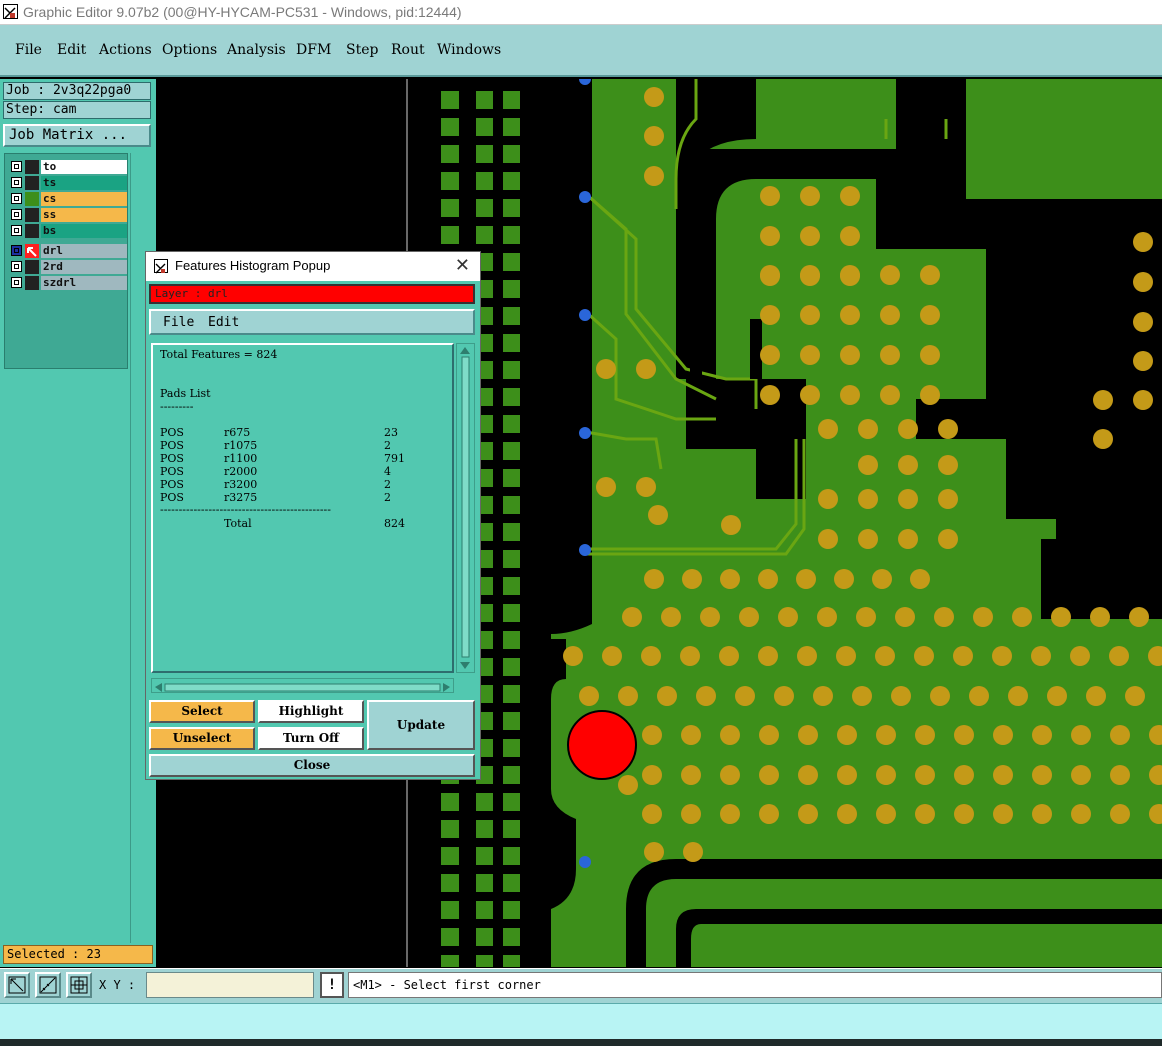 The height and width of the screenshot is (1046, 1162). What do you see at coordinates (67, 267) in the screenshot?
I see `layer-row-2rd: 2rd` at bounding box center [67, 267].